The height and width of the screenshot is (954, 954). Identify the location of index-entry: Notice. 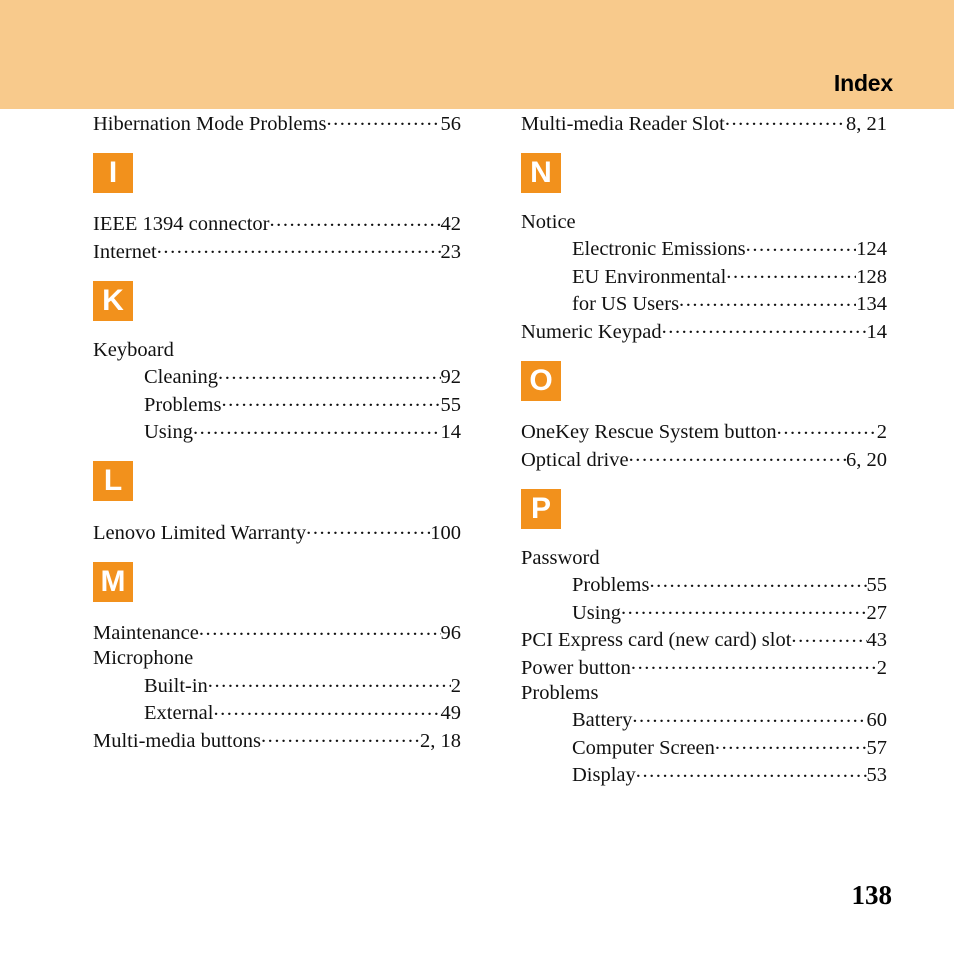
(704, 222).